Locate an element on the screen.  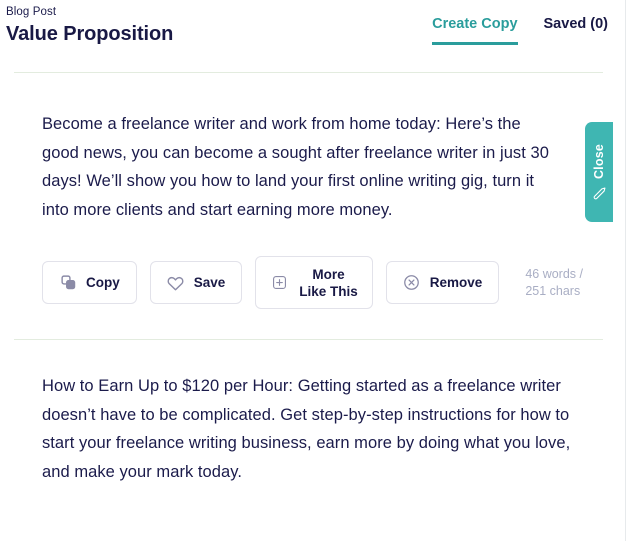
save-button-label: Save is located at coordinates (209, 282).